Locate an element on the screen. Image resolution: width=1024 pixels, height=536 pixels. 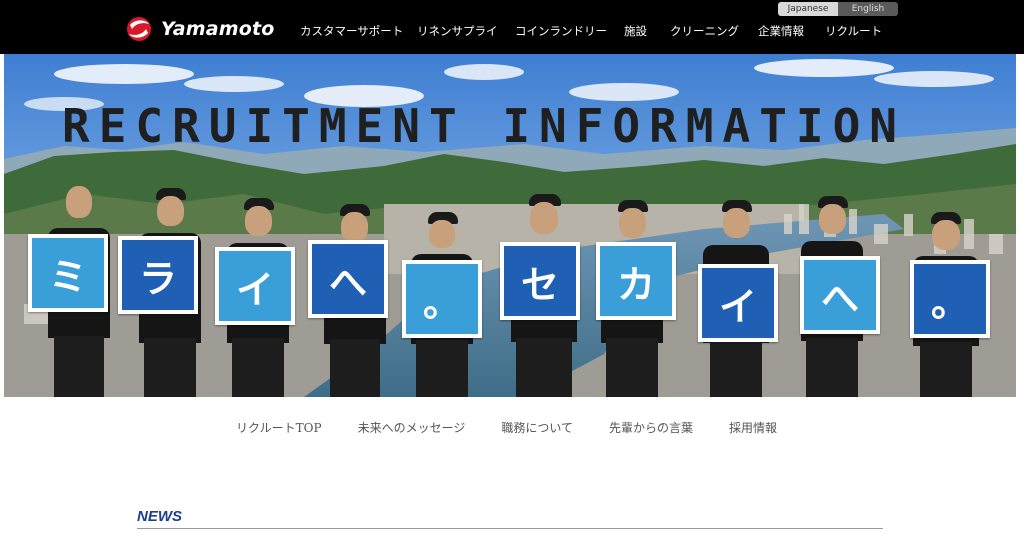
sign-card: セ is located at coordinates (540, 281).